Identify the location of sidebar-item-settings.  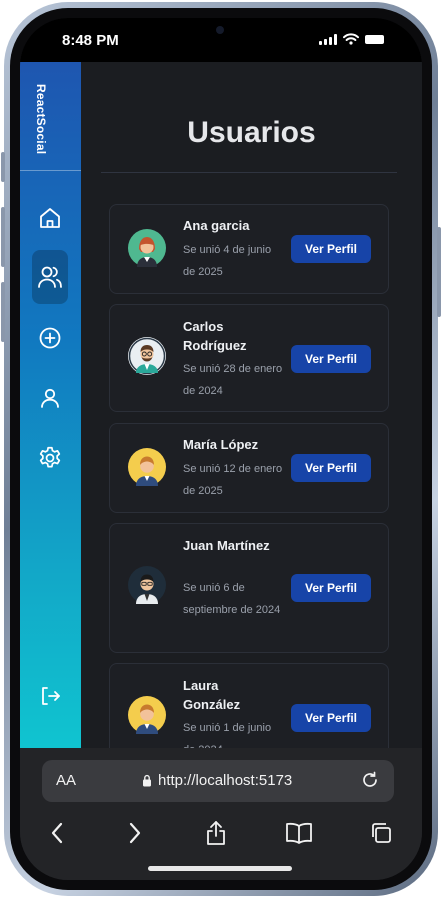
(50, 458).